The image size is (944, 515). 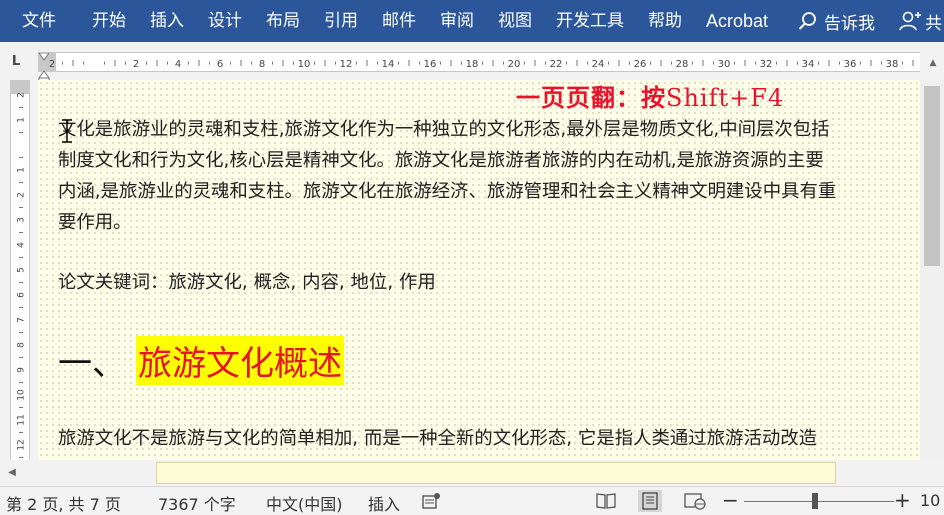 I want to click on vertical-ruler-ticks: 21123456789101112, so click(x=22, y=275).